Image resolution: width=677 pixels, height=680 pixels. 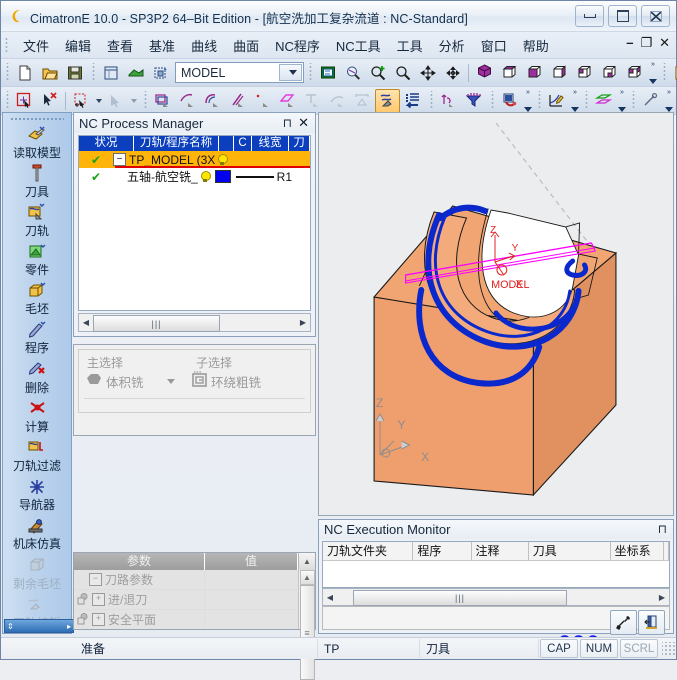 I want to click on table-row: − 刀路参数, so click(x=186, y=580).